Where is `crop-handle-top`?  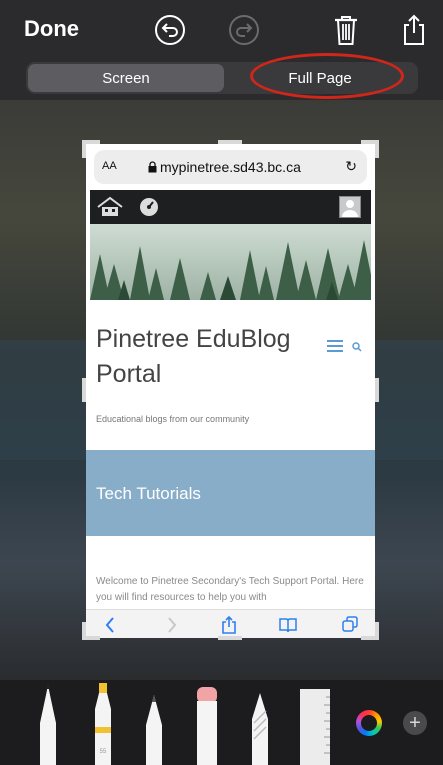 crop-handle-top is located at coordinates (230, 142).